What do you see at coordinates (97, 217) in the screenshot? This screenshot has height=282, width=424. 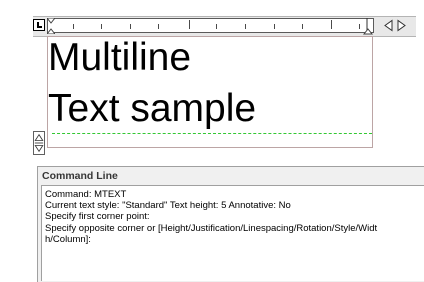 I see `command-history-line: Specify first corner point:` at bounding box center [97, 217].